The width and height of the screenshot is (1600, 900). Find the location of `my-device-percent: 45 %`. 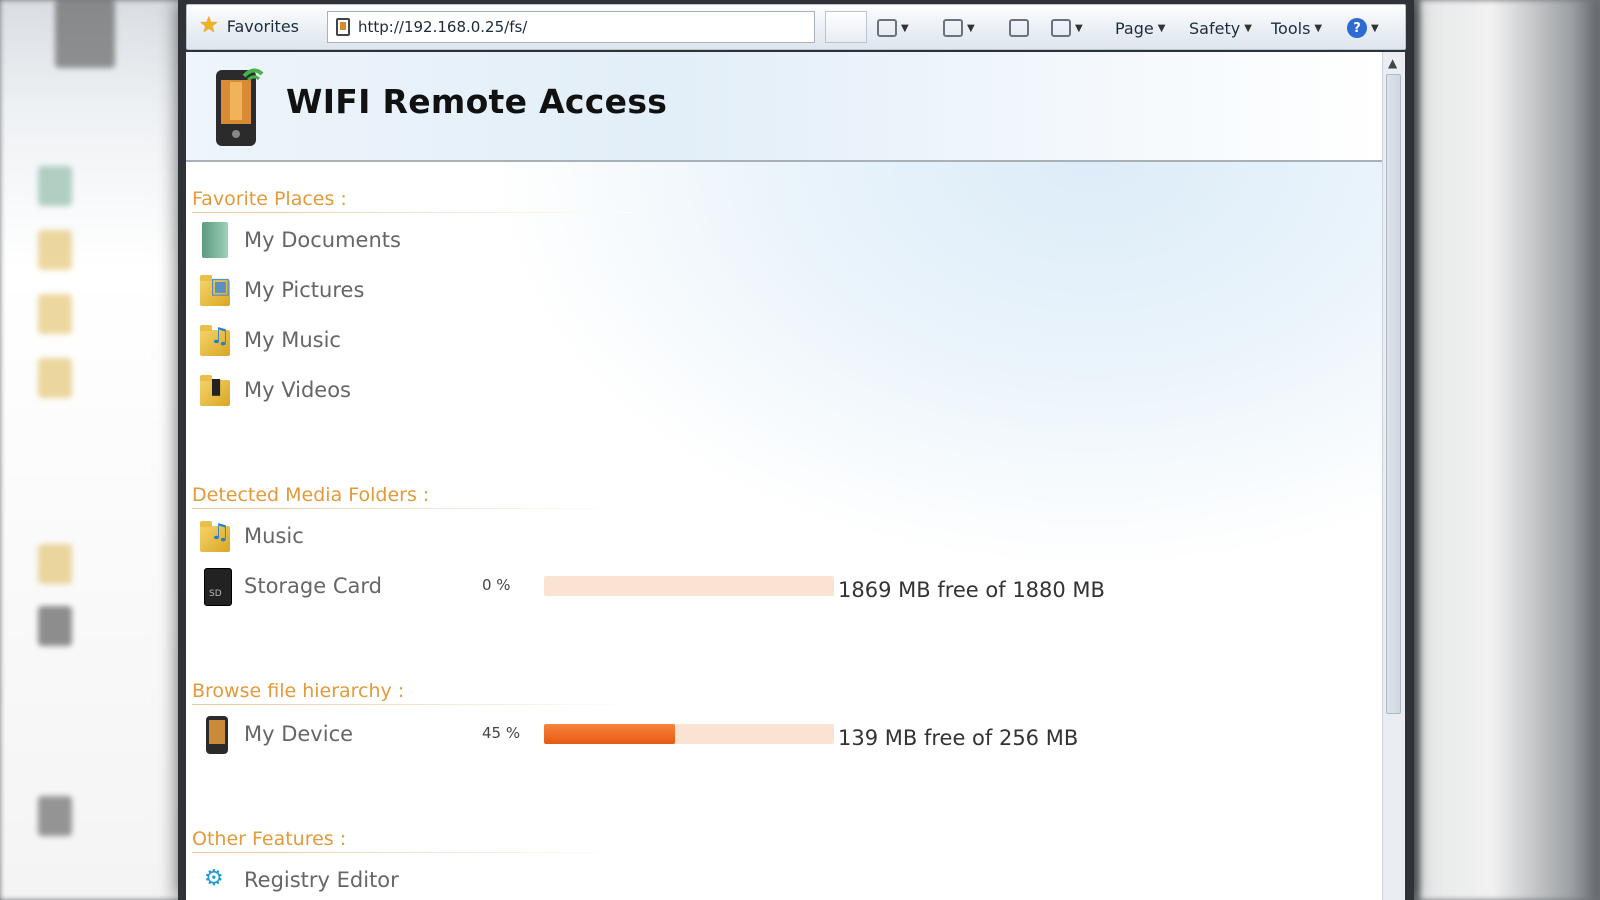

my-device-percent: 45 % is located at coordinates (501, 733).